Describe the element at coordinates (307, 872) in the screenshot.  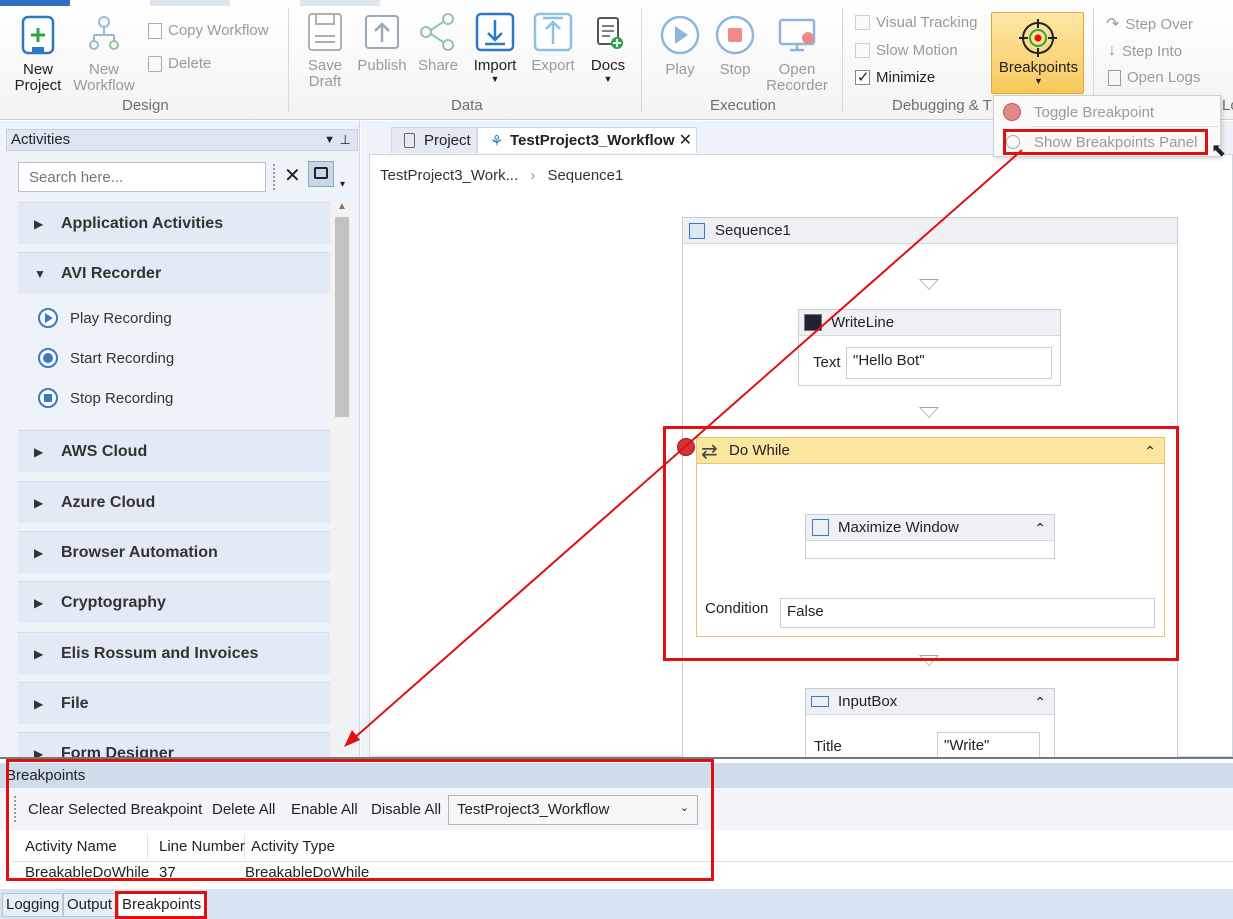
I see `cell-activity-type: BreakableDoWhile` at that location.